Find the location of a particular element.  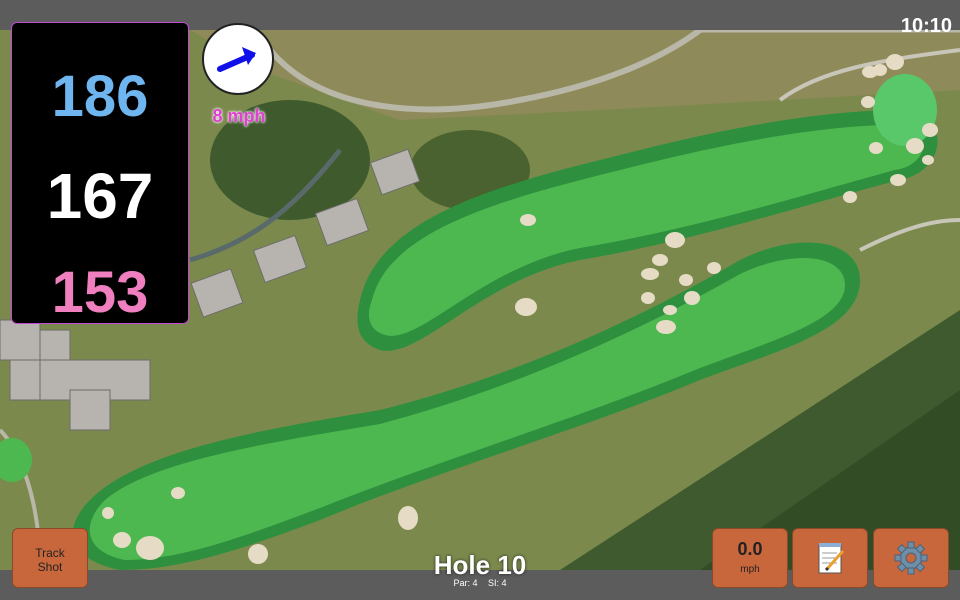

notes-button is located at coordinates (830, 558).